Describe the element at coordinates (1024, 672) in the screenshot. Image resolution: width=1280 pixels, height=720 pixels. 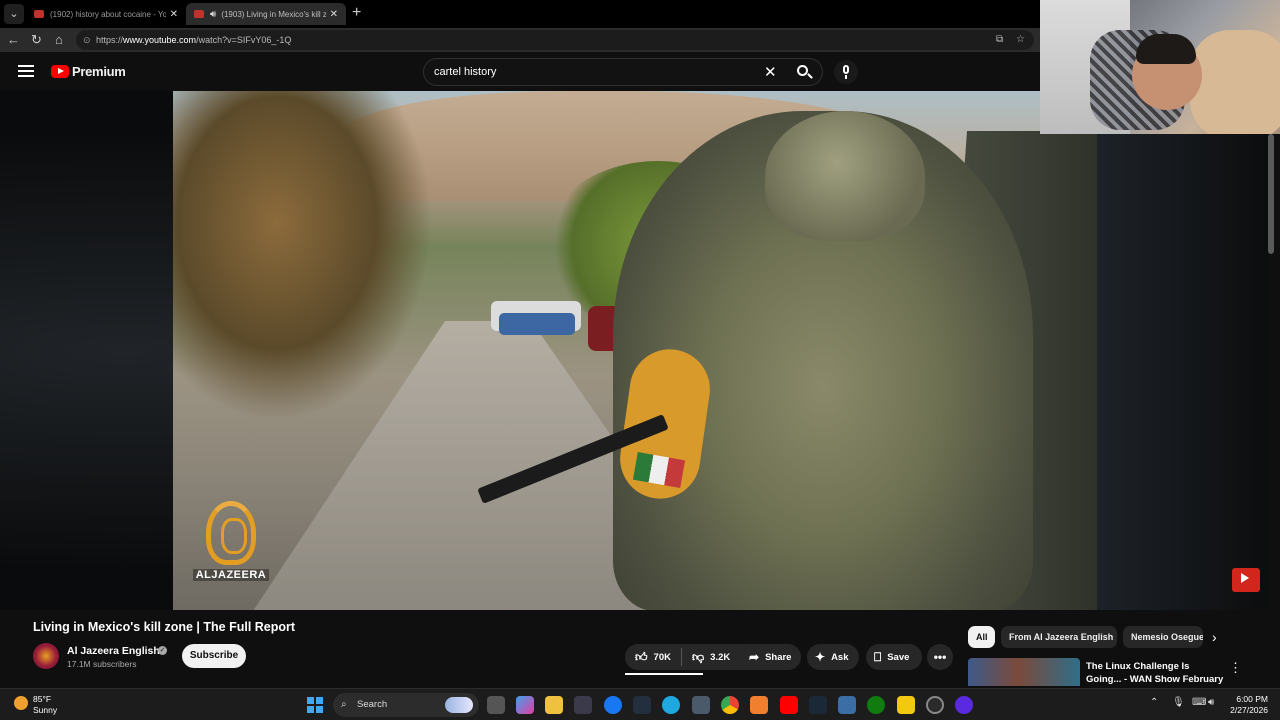
I see `related-video-thumbnail` at that location.